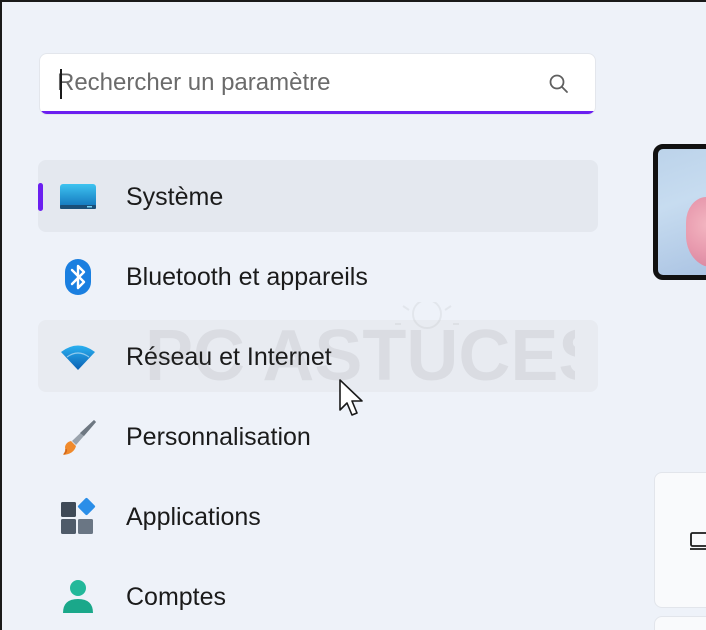  What do you see at coordinates (176, 597) in the screenshot?
I see `sidebar-item-label: Comptes` at bounding box center [176, 597].